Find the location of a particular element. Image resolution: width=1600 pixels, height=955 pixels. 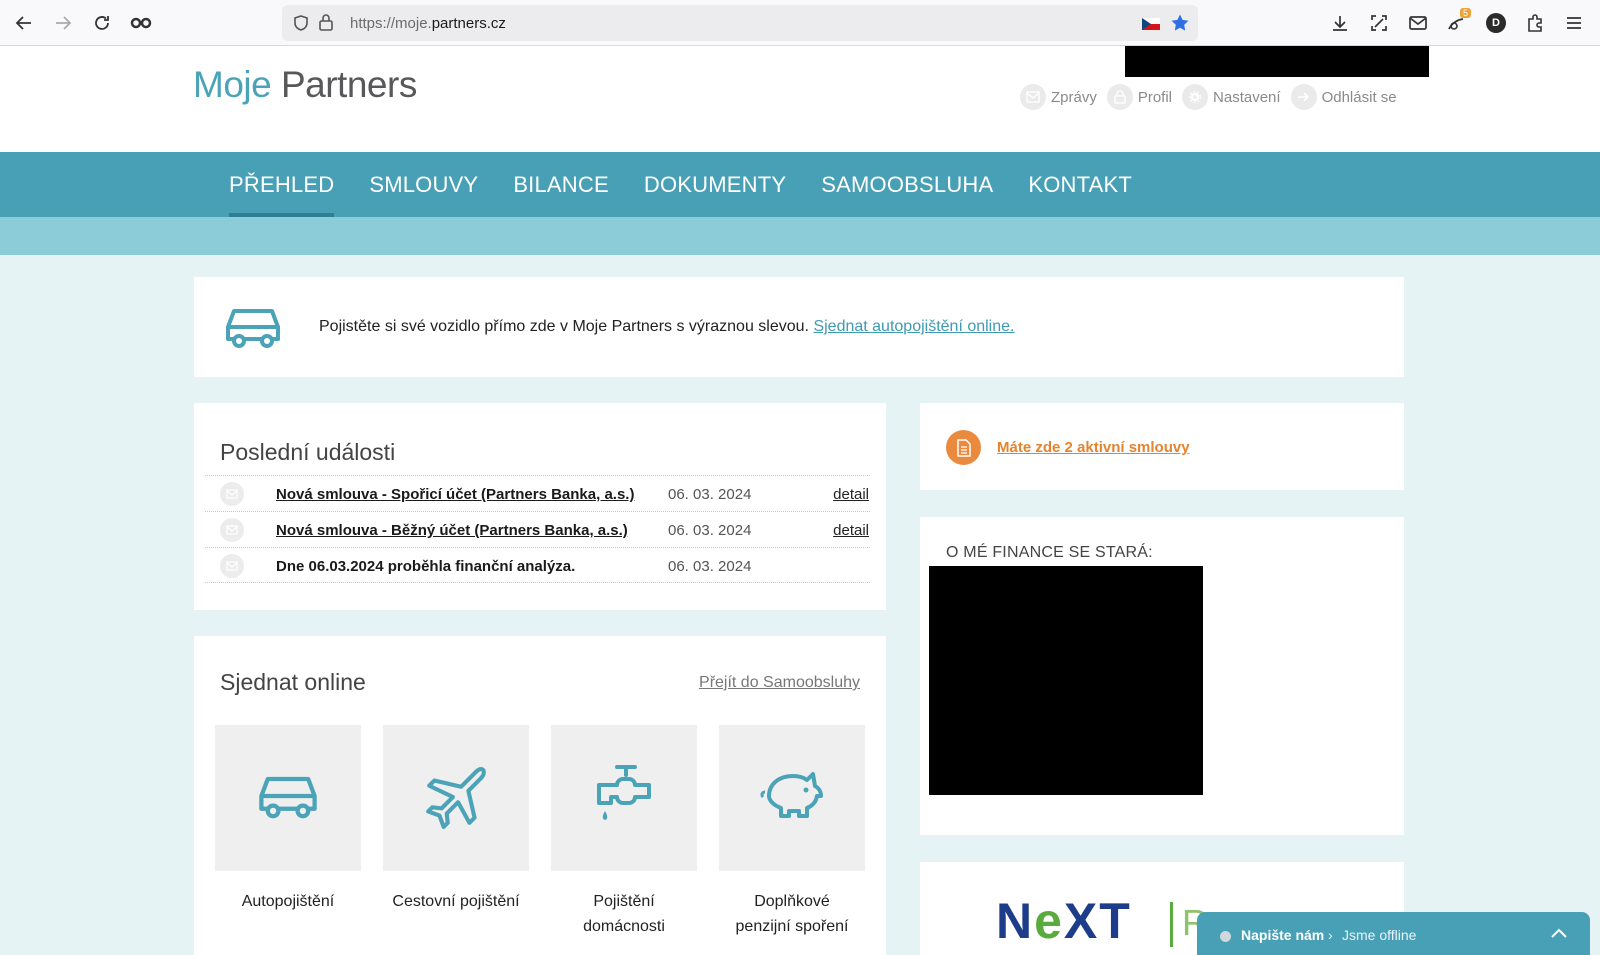

moje-partners-logo: Moje Partners is located at coordinates (305, 85).